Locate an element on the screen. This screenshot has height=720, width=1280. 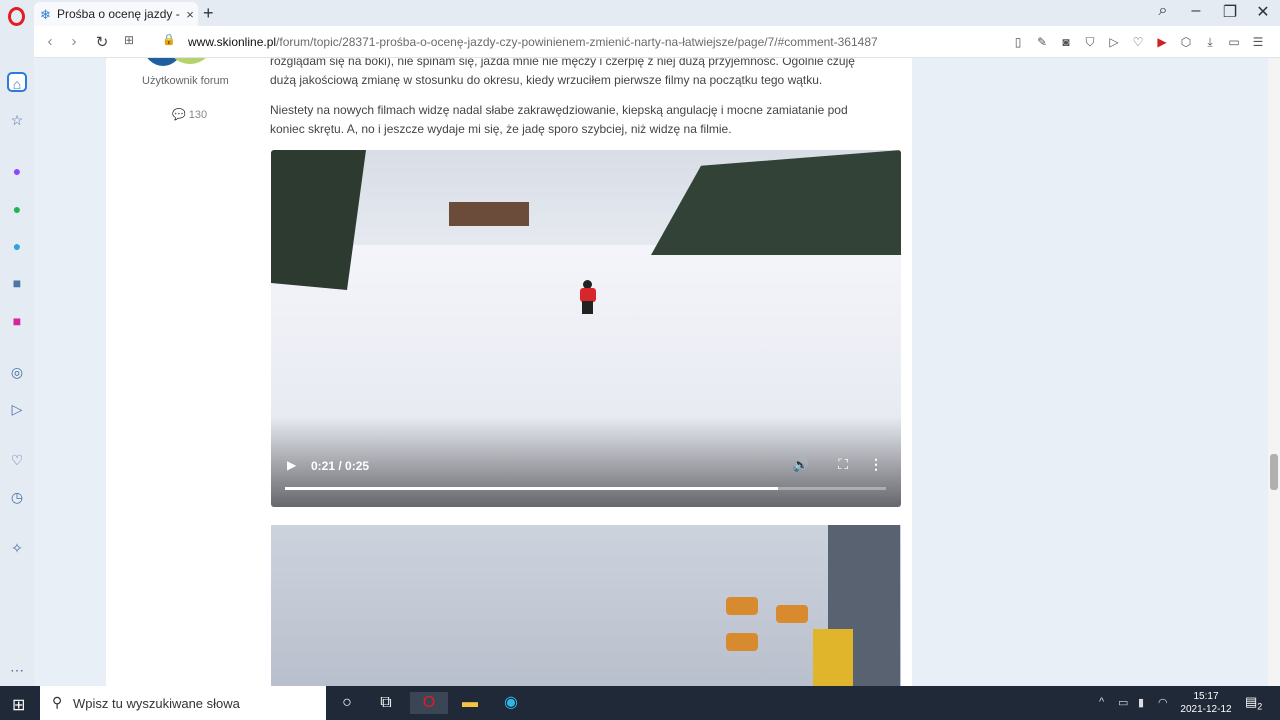
send-icon: ▷ is located at coordinates (1114, 42).